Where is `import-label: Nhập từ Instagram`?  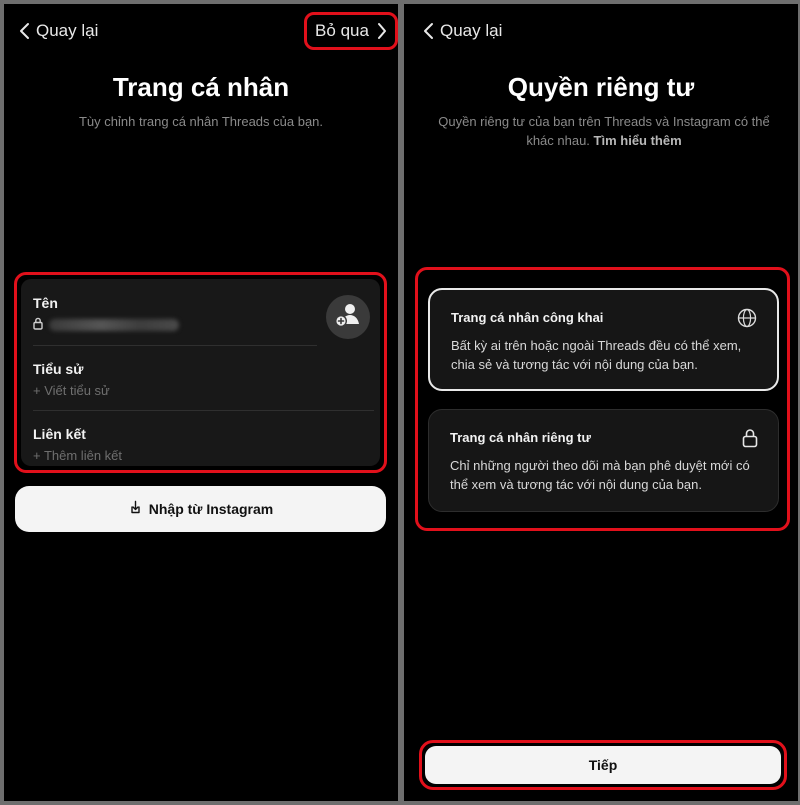
import-label: Nhập từ Instagram is located at coordinates (211, 509).